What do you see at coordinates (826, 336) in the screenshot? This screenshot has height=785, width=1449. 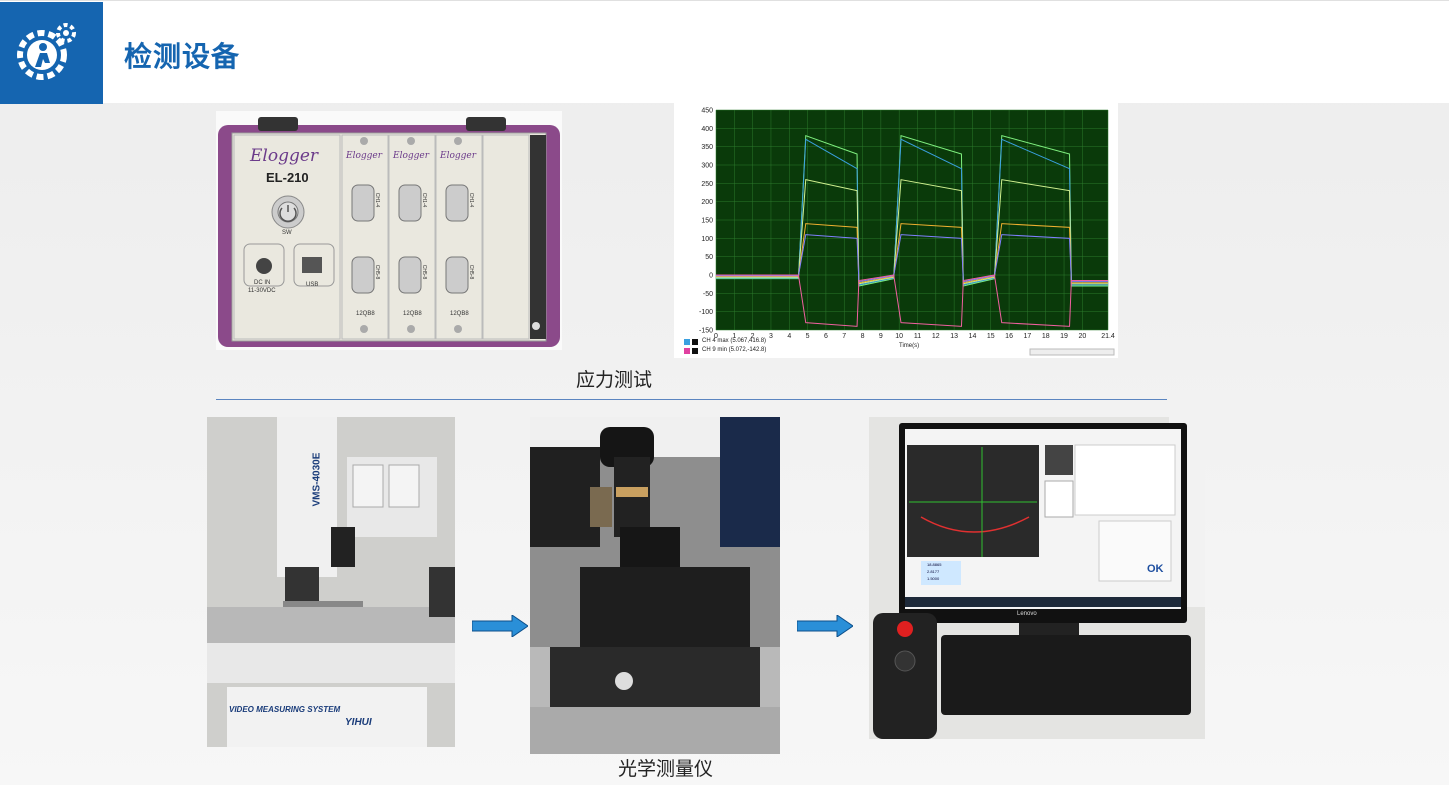 I see `chart-x-tick: 6` at bounding box center [826, 336].